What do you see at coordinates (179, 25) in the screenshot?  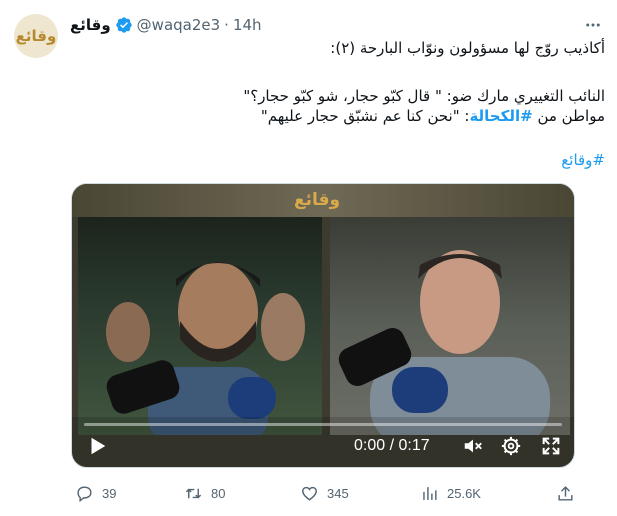 I see `author-handle: @waqa2e3` at bounding box center [179, 25].